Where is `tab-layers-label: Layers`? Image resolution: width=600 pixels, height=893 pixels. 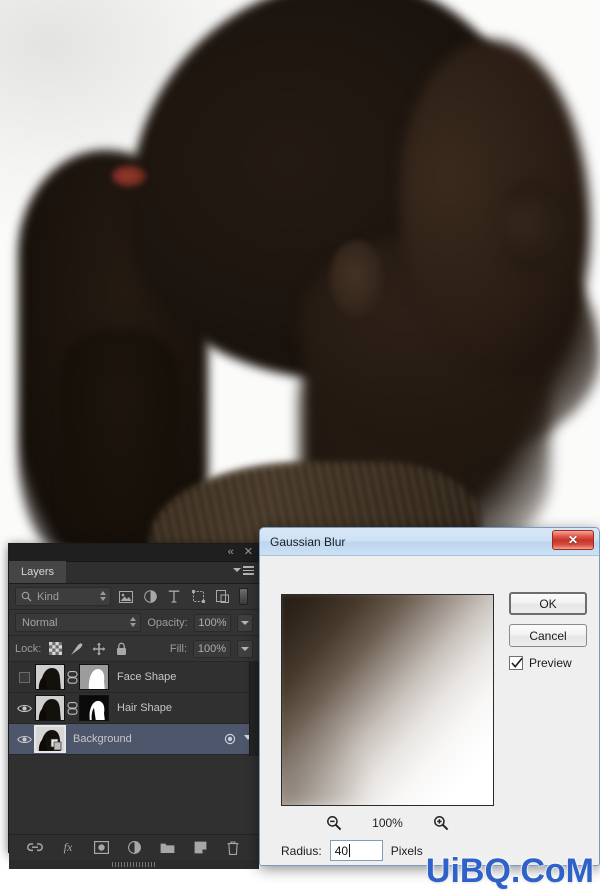
tab-layers-label: Layers is located at coordinates (38, 572).